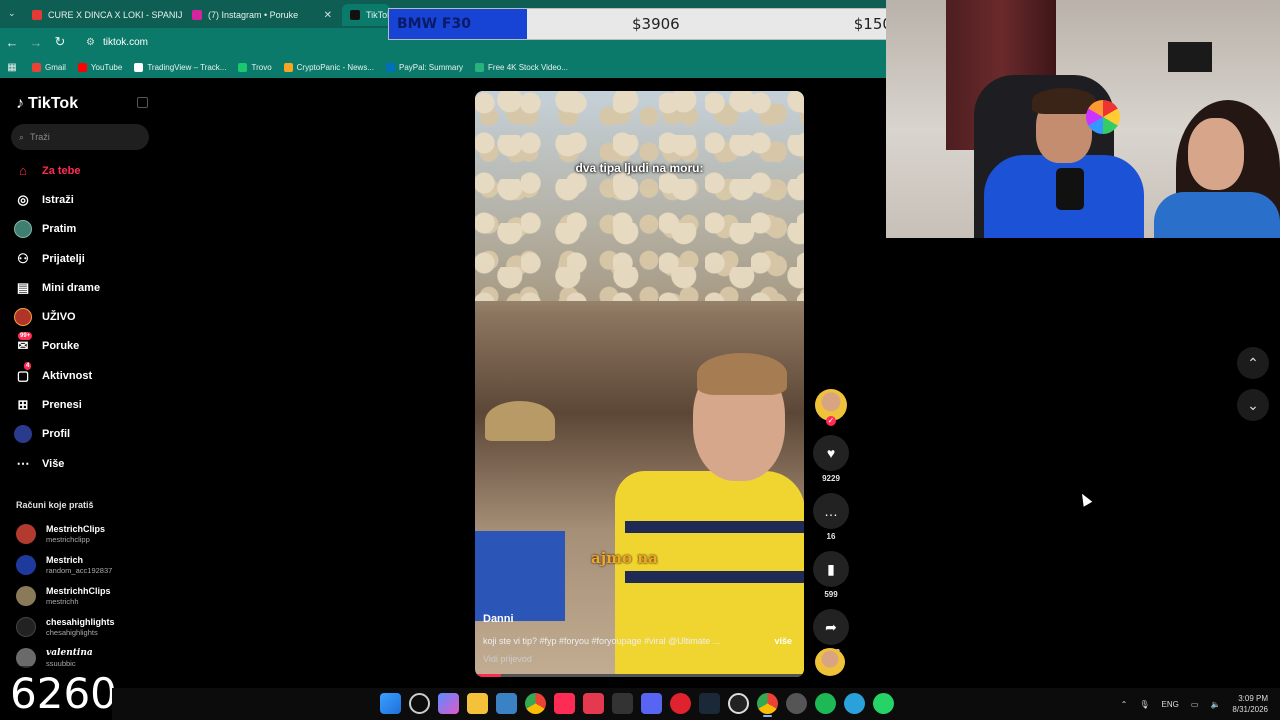 This screenshot has width=1280, height=720. Describe the element at coordinates (1144, 704) in the screenshot. I see `microphone-icon: 🎙` at that location.